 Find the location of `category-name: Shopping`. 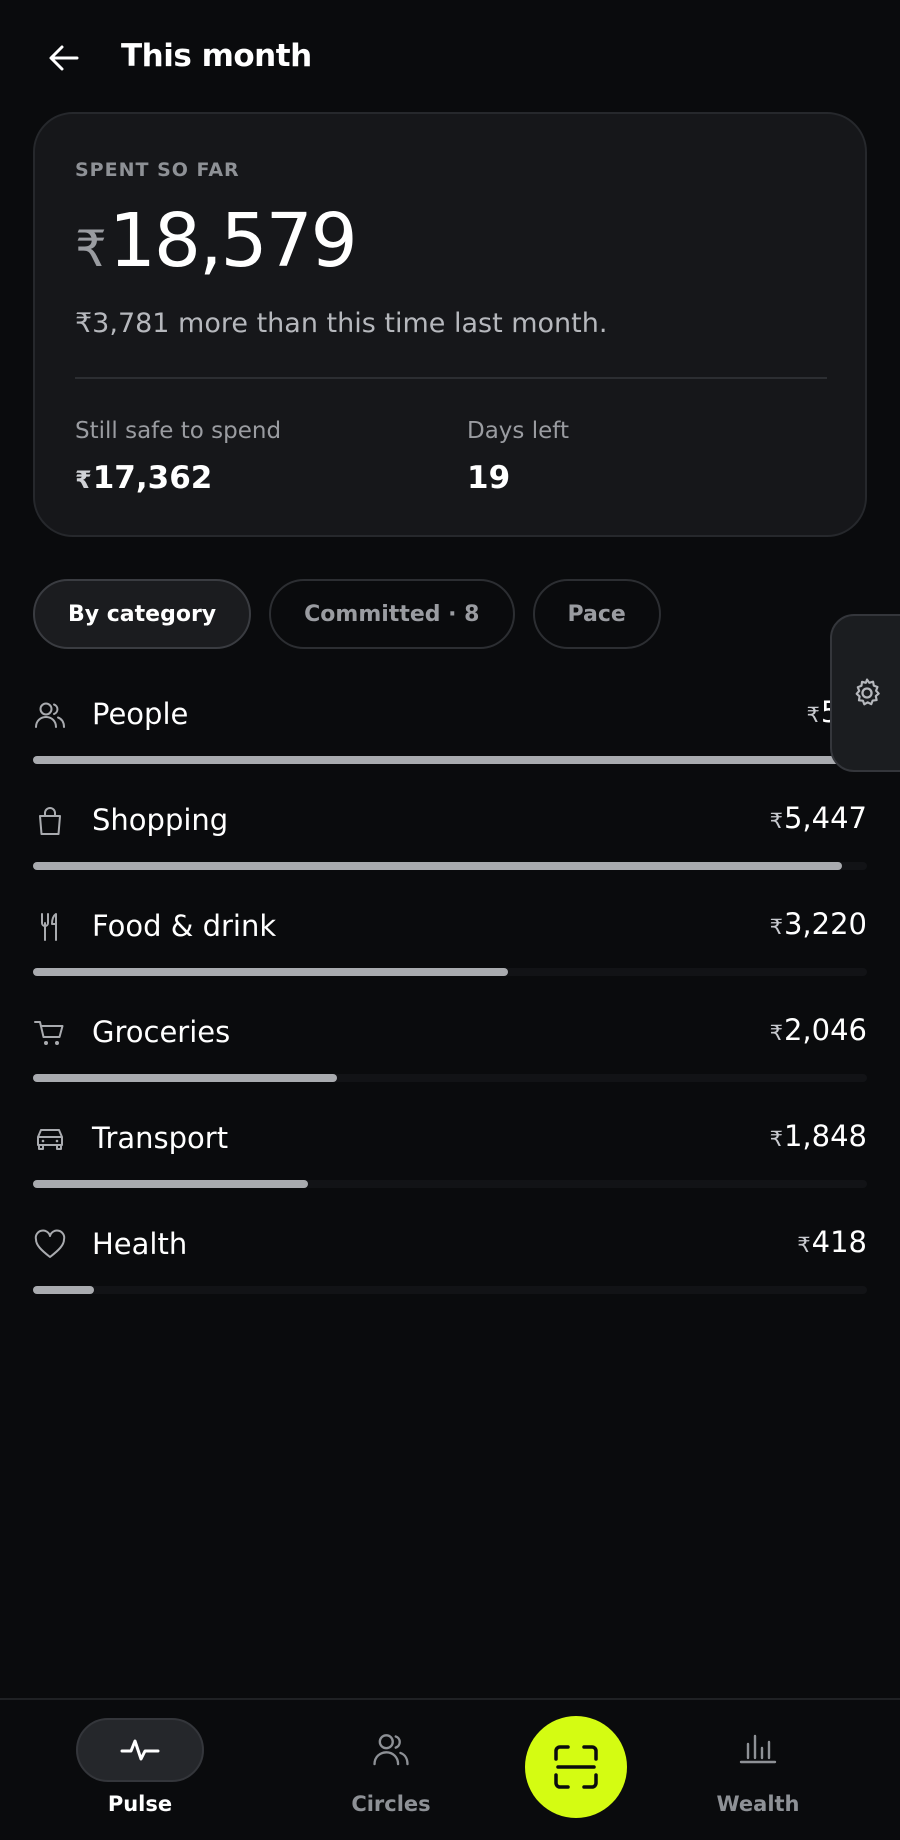

category-name: Shopping is located at coordinates (160, 820).